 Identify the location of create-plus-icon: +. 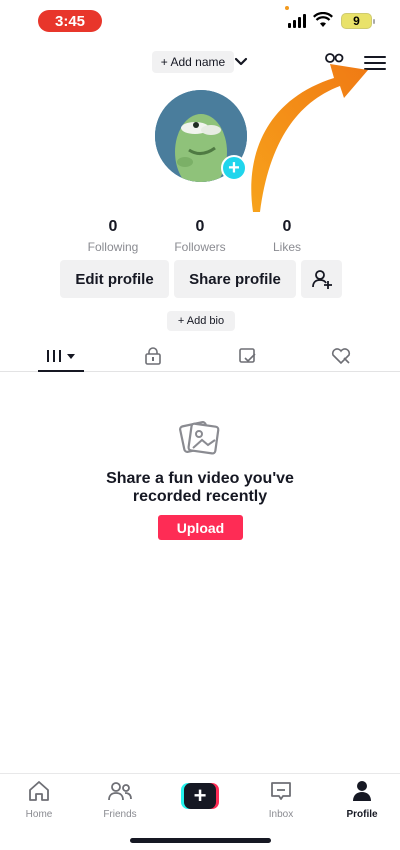
(200, 796).